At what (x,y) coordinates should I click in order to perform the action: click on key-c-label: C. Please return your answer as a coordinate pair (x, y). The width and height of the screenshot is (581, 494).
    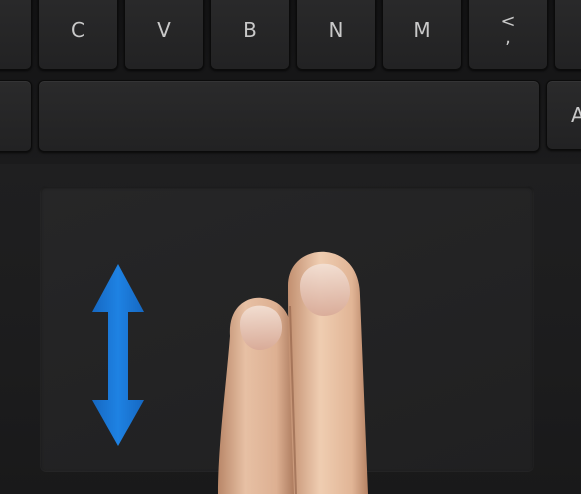
    Looking at the image, I should click on (78, 30).